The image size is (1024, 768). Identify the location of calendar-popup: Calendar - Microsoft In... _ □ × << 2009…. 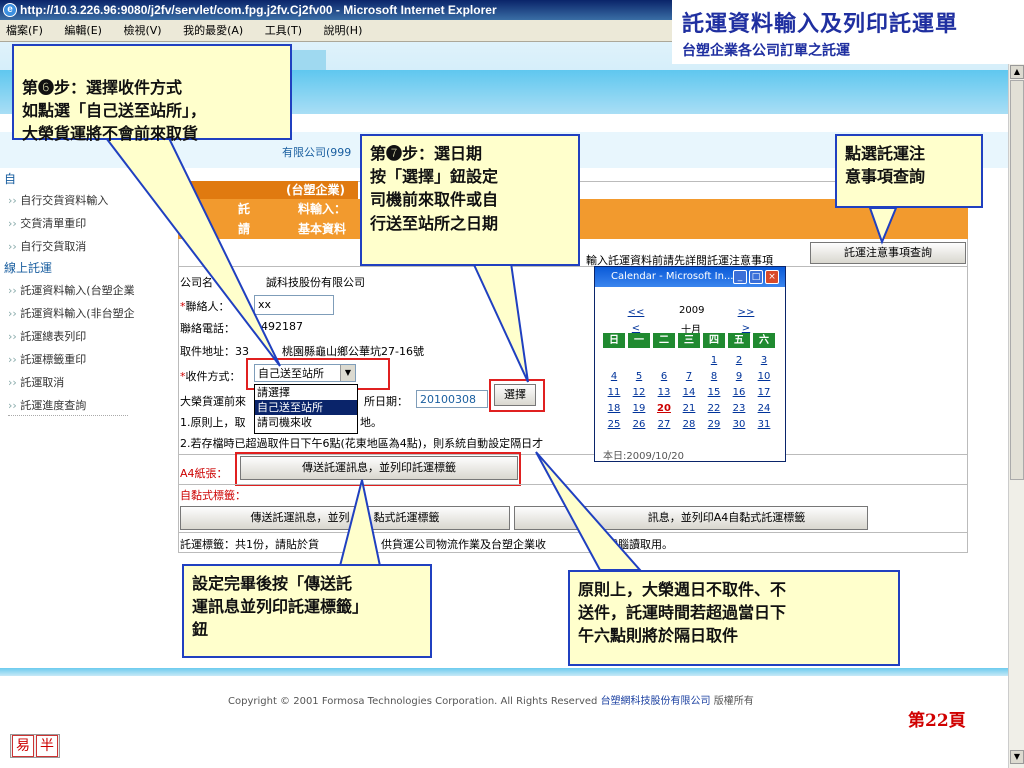
(690, 364).